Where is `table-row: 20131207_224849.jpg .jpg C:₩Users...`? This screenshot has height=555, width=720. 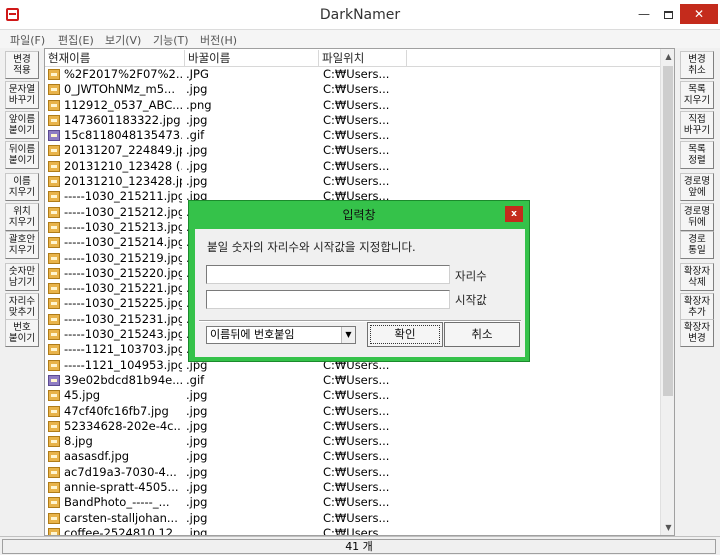
table-row: 20131207_224849.jpg .jpg C:₩Users... is located at coordinates (353, 150).